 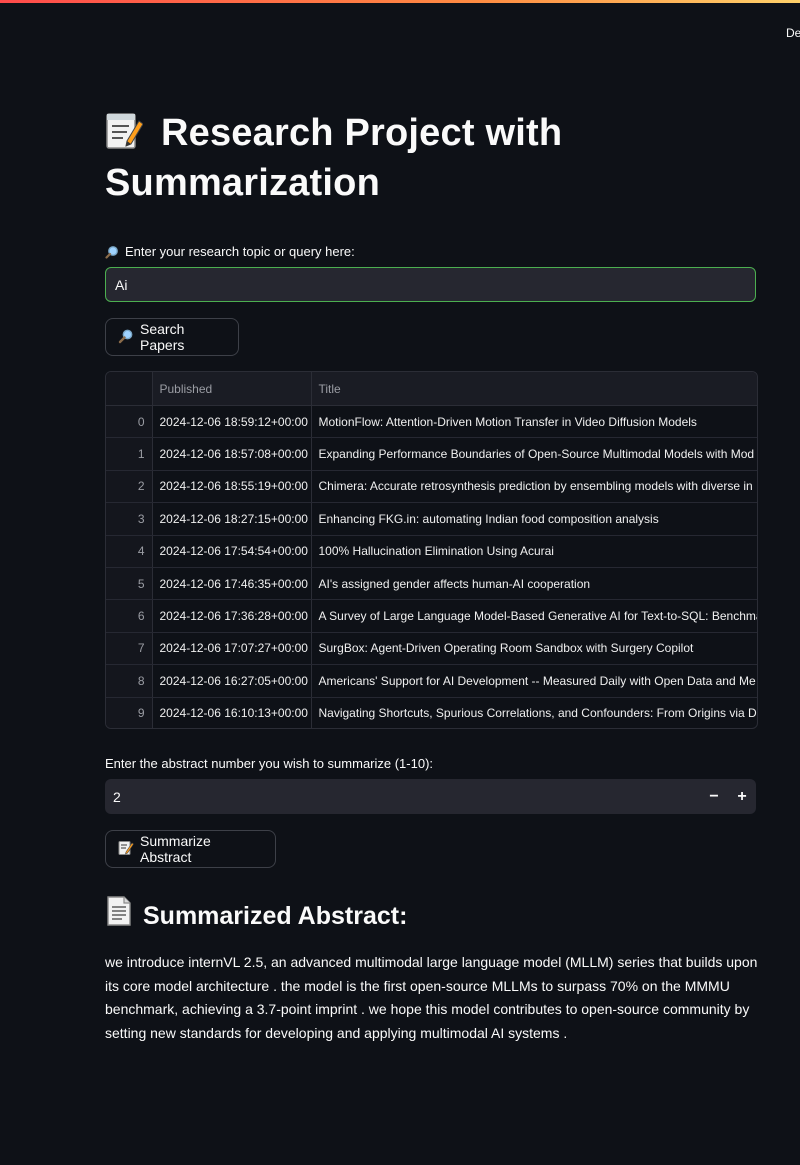 I want to click on row-index: 6, so click(x=129, y=616).